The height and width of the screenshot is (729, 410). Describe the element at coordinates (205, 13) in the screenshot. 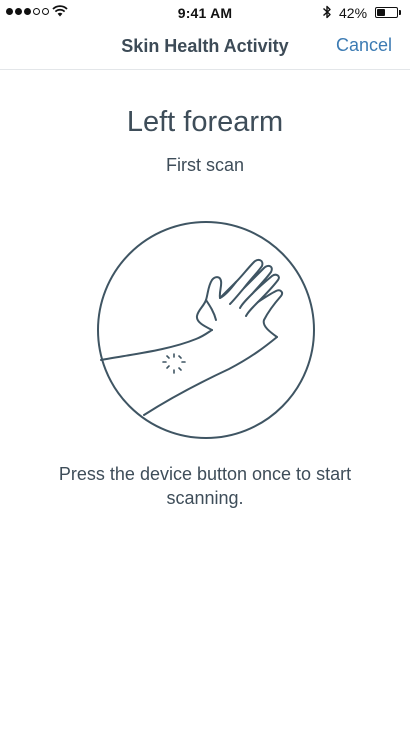

I see `status-bar: 9:41 AM 42%` at that location.